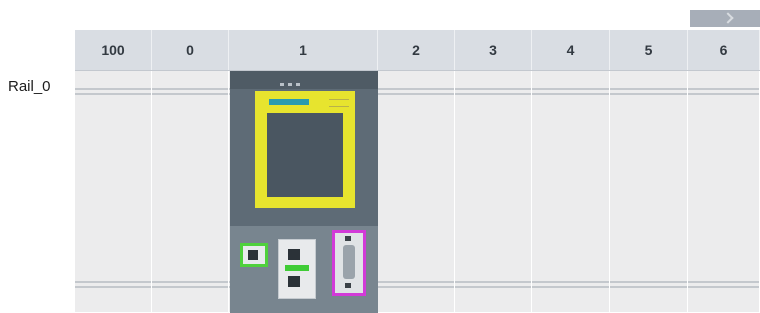 The image size is (760, 313). I want to click on slot-header-0: 0, so click(190, 50).